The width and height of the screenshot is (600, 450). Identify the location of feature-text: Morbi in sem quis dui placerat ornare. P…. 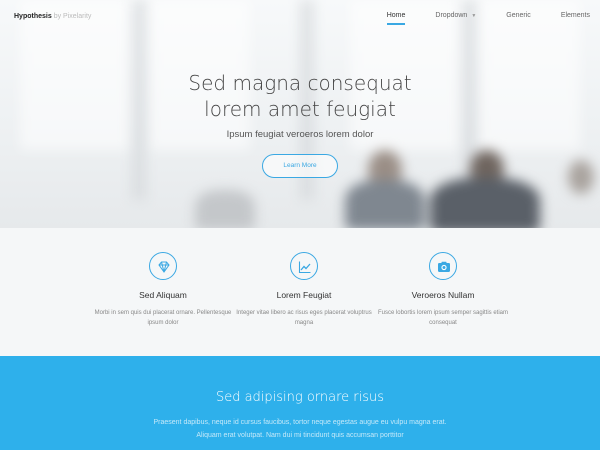
(163, 318).